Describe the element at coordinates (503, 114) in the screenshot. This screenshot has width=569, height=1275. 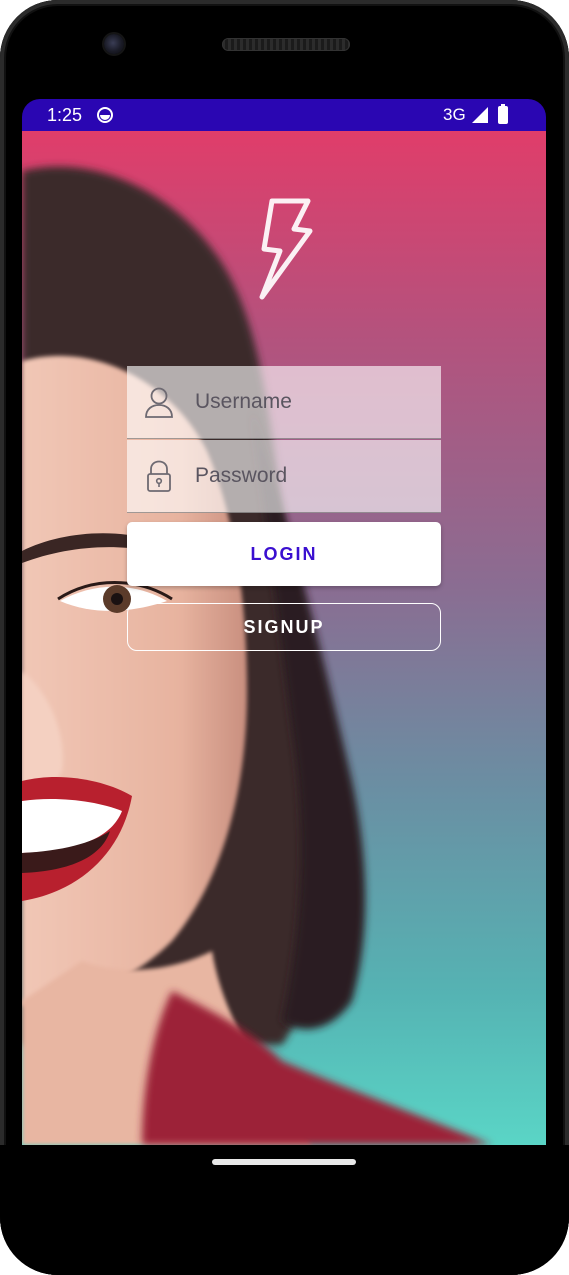
I see `battery-icon` at that location.